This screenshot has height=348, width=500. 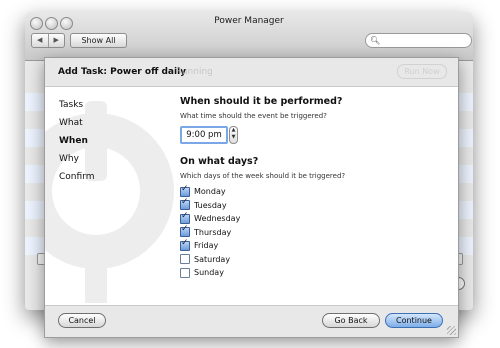 What do you see at coordinates (185, 217) in the screenshot?
I see `wednesday-checkbox` at bounding box center [185, 217].